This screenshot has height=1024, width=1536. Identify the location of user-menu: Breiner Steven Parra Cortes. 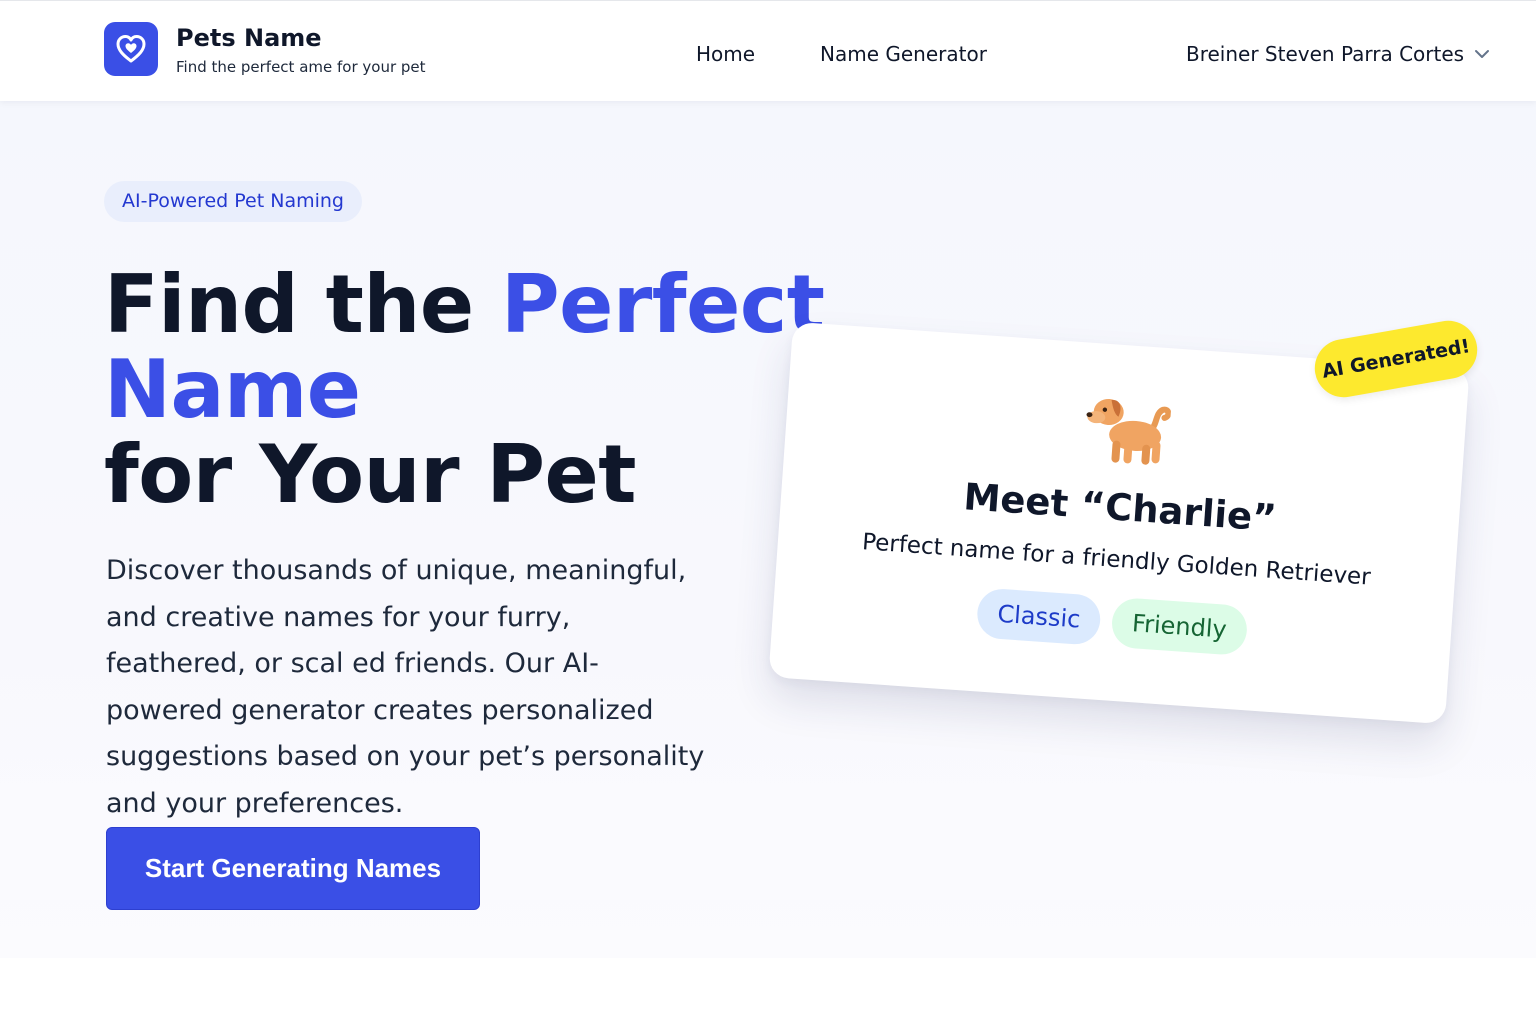
(1338, 54).